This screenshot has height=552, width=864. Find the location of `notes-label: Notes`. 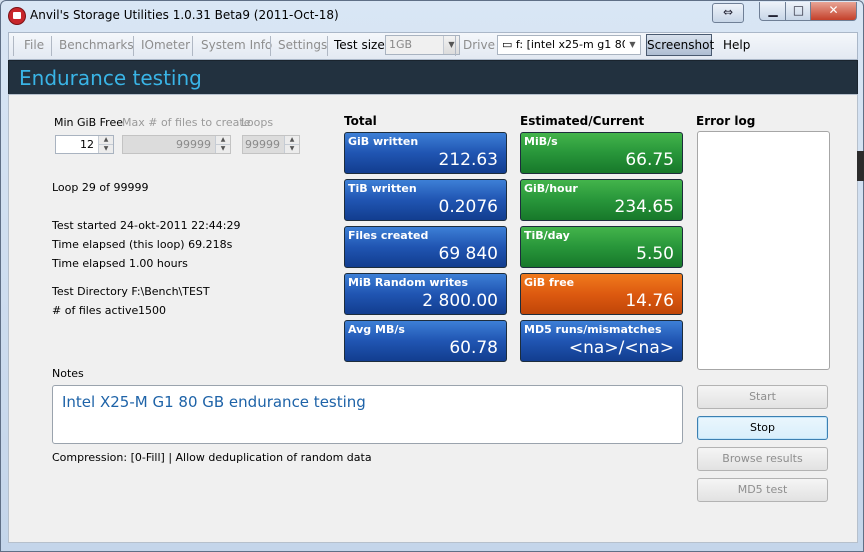

notes-label: Notes is located at coordinates (68, 373).